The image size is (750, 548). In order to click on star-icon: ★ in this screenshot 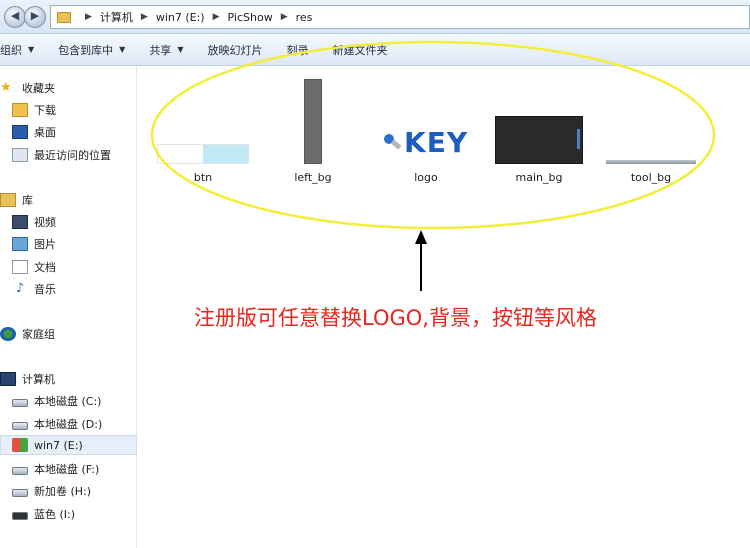, I will do `click(6, 87)`.